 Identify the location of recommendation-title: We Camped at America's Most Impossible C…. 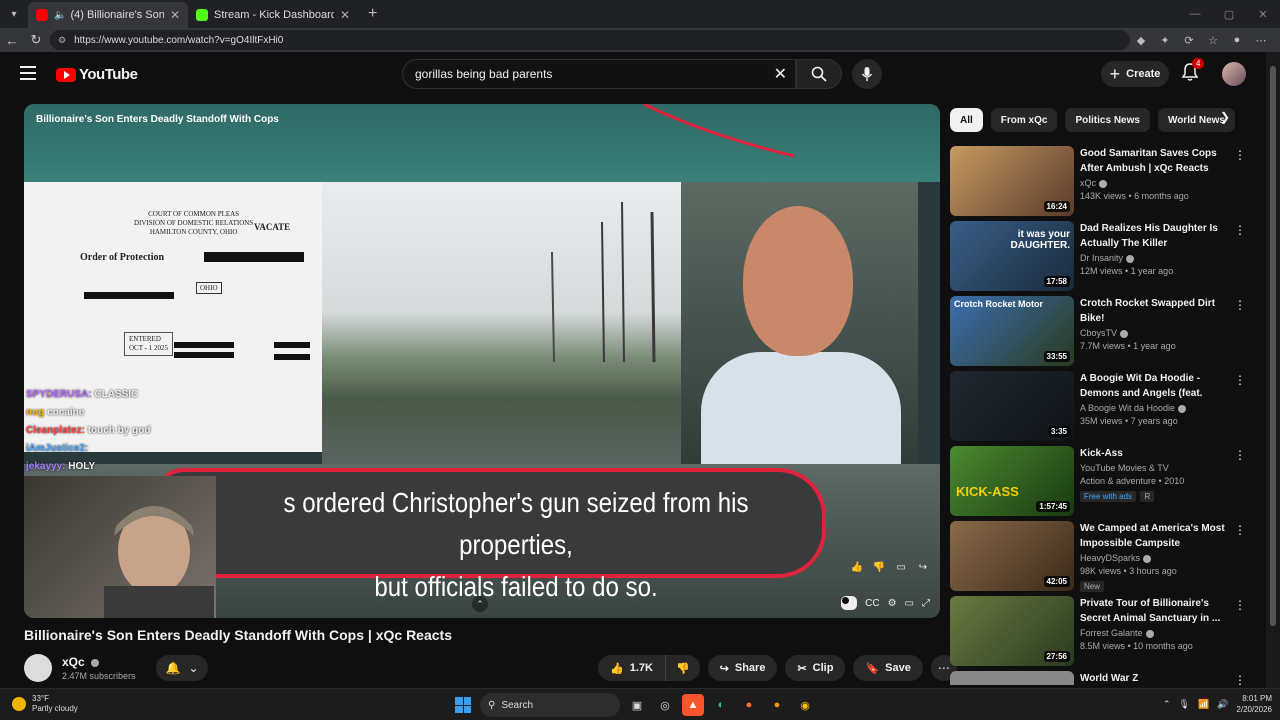
(1155, 536).